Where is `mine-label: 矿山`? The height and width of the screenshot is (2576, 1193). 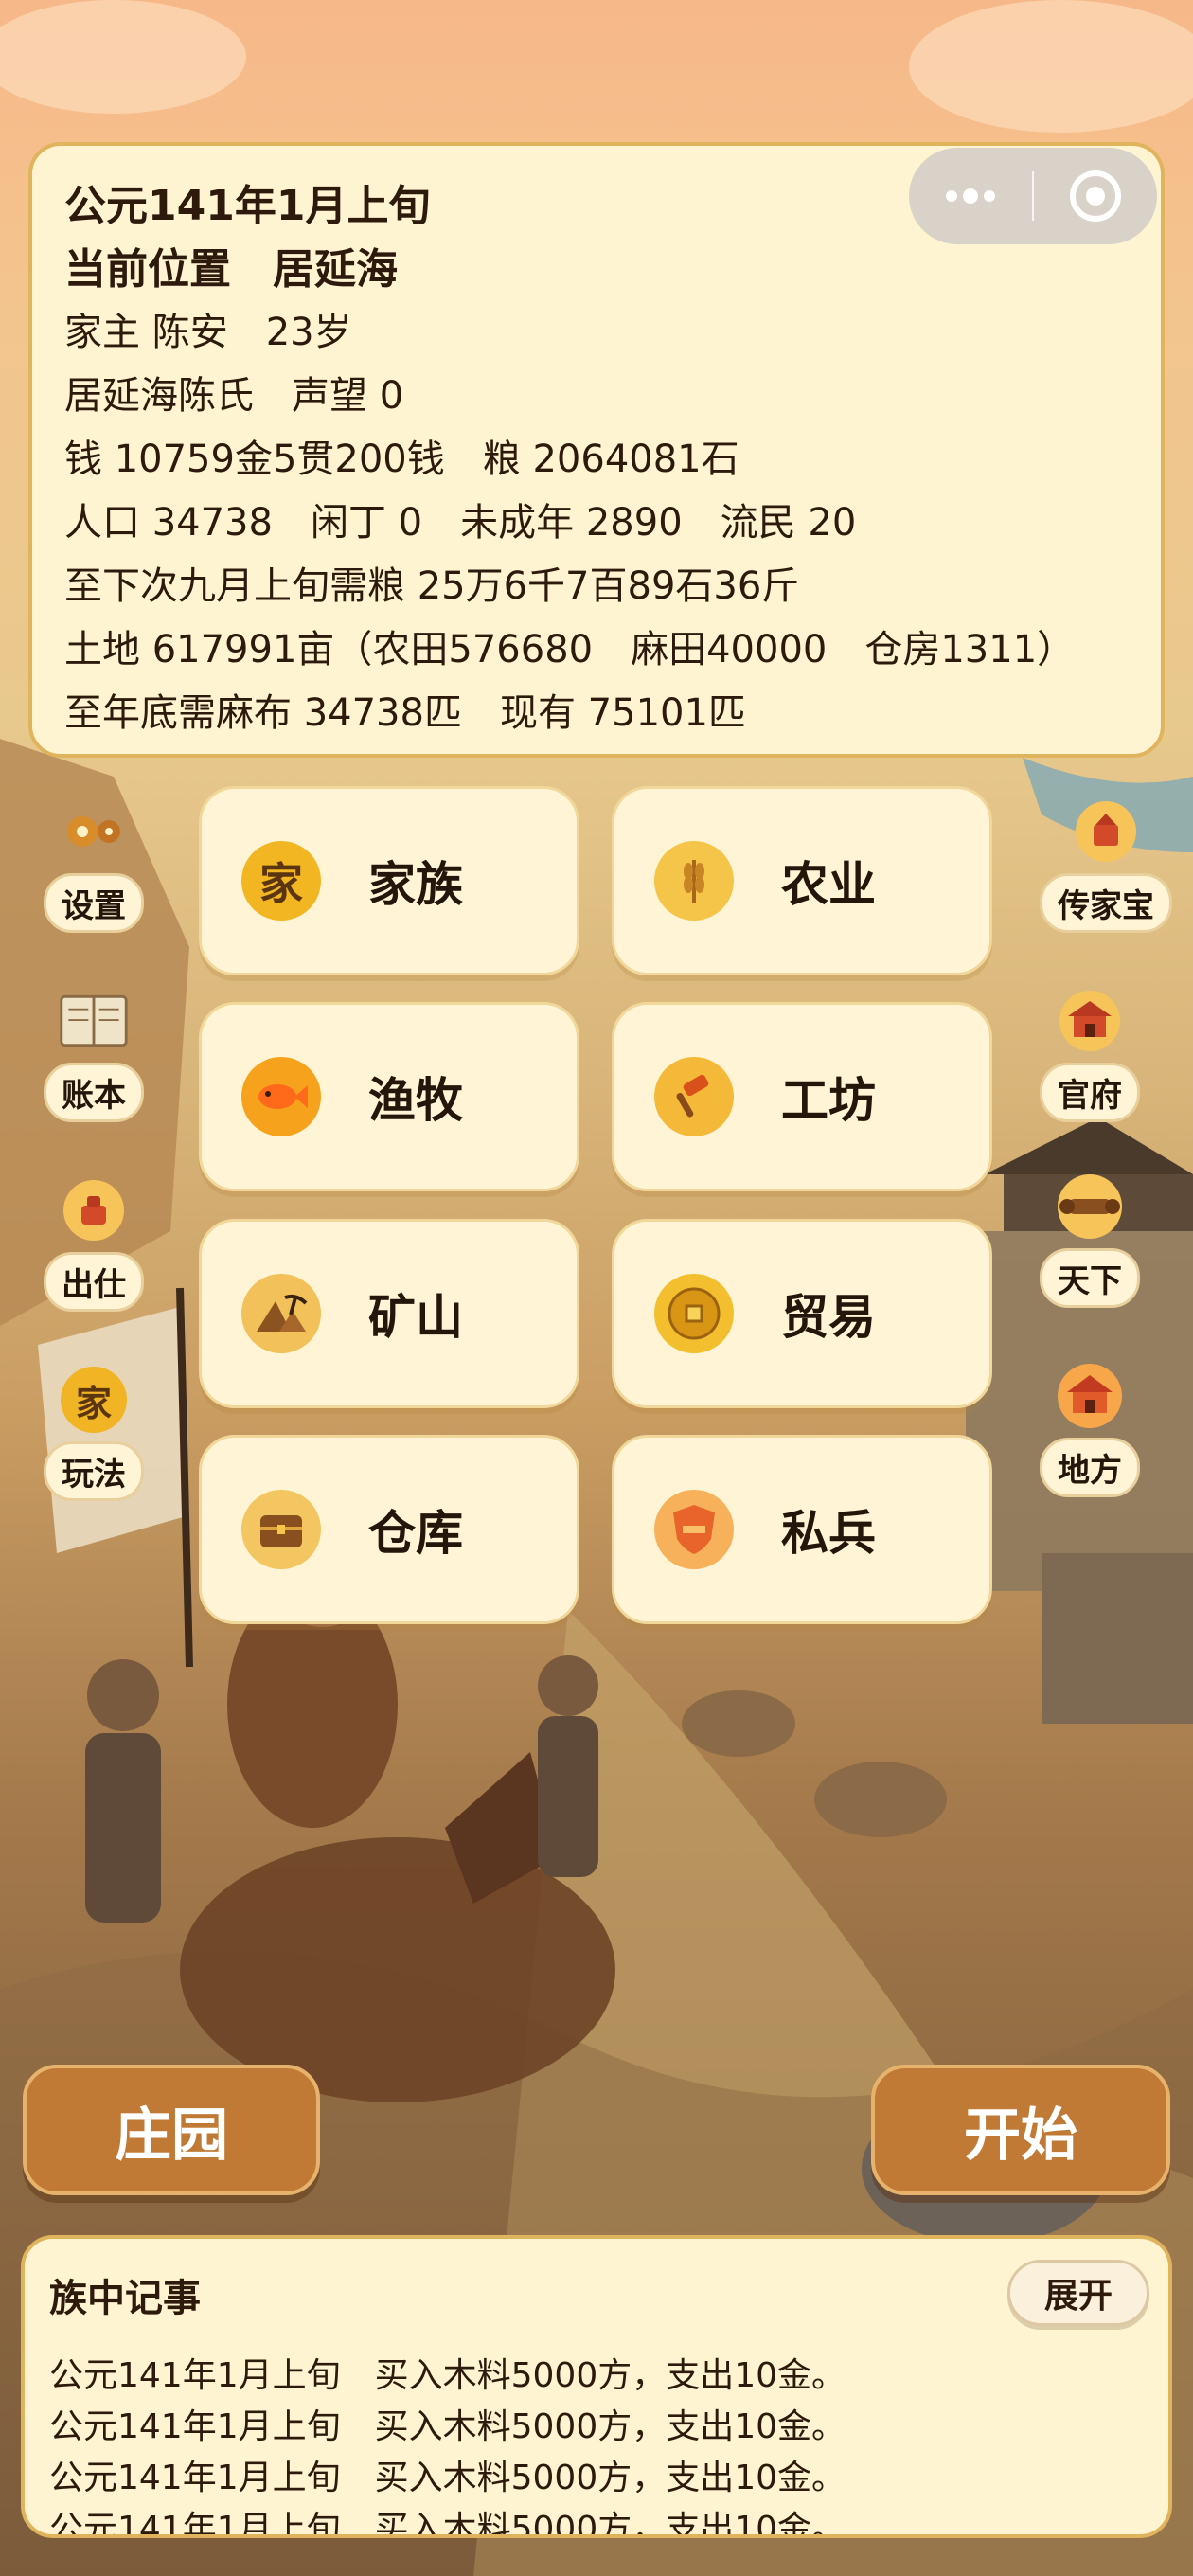
mine-label: 矿山 is located at coordinates (415, 1317).